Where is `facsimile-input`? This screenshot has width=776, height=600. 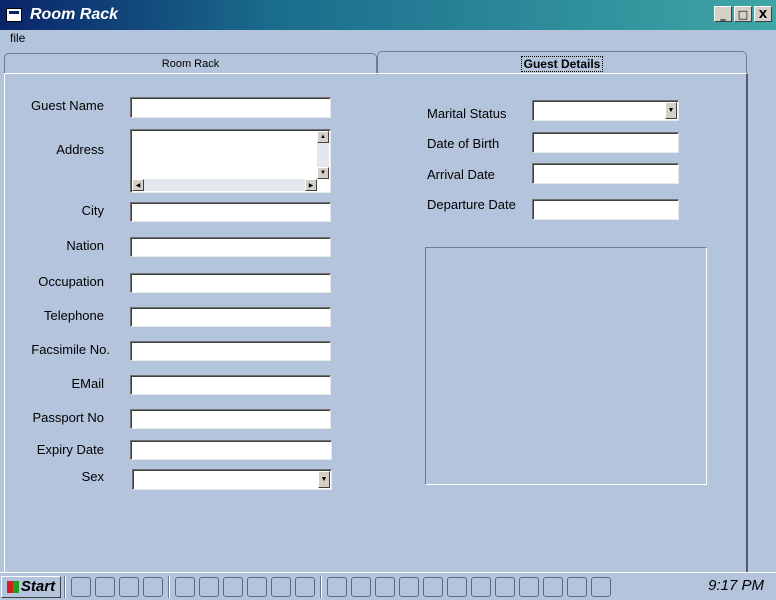
facsimile-input is located at coordinates (230, 351).